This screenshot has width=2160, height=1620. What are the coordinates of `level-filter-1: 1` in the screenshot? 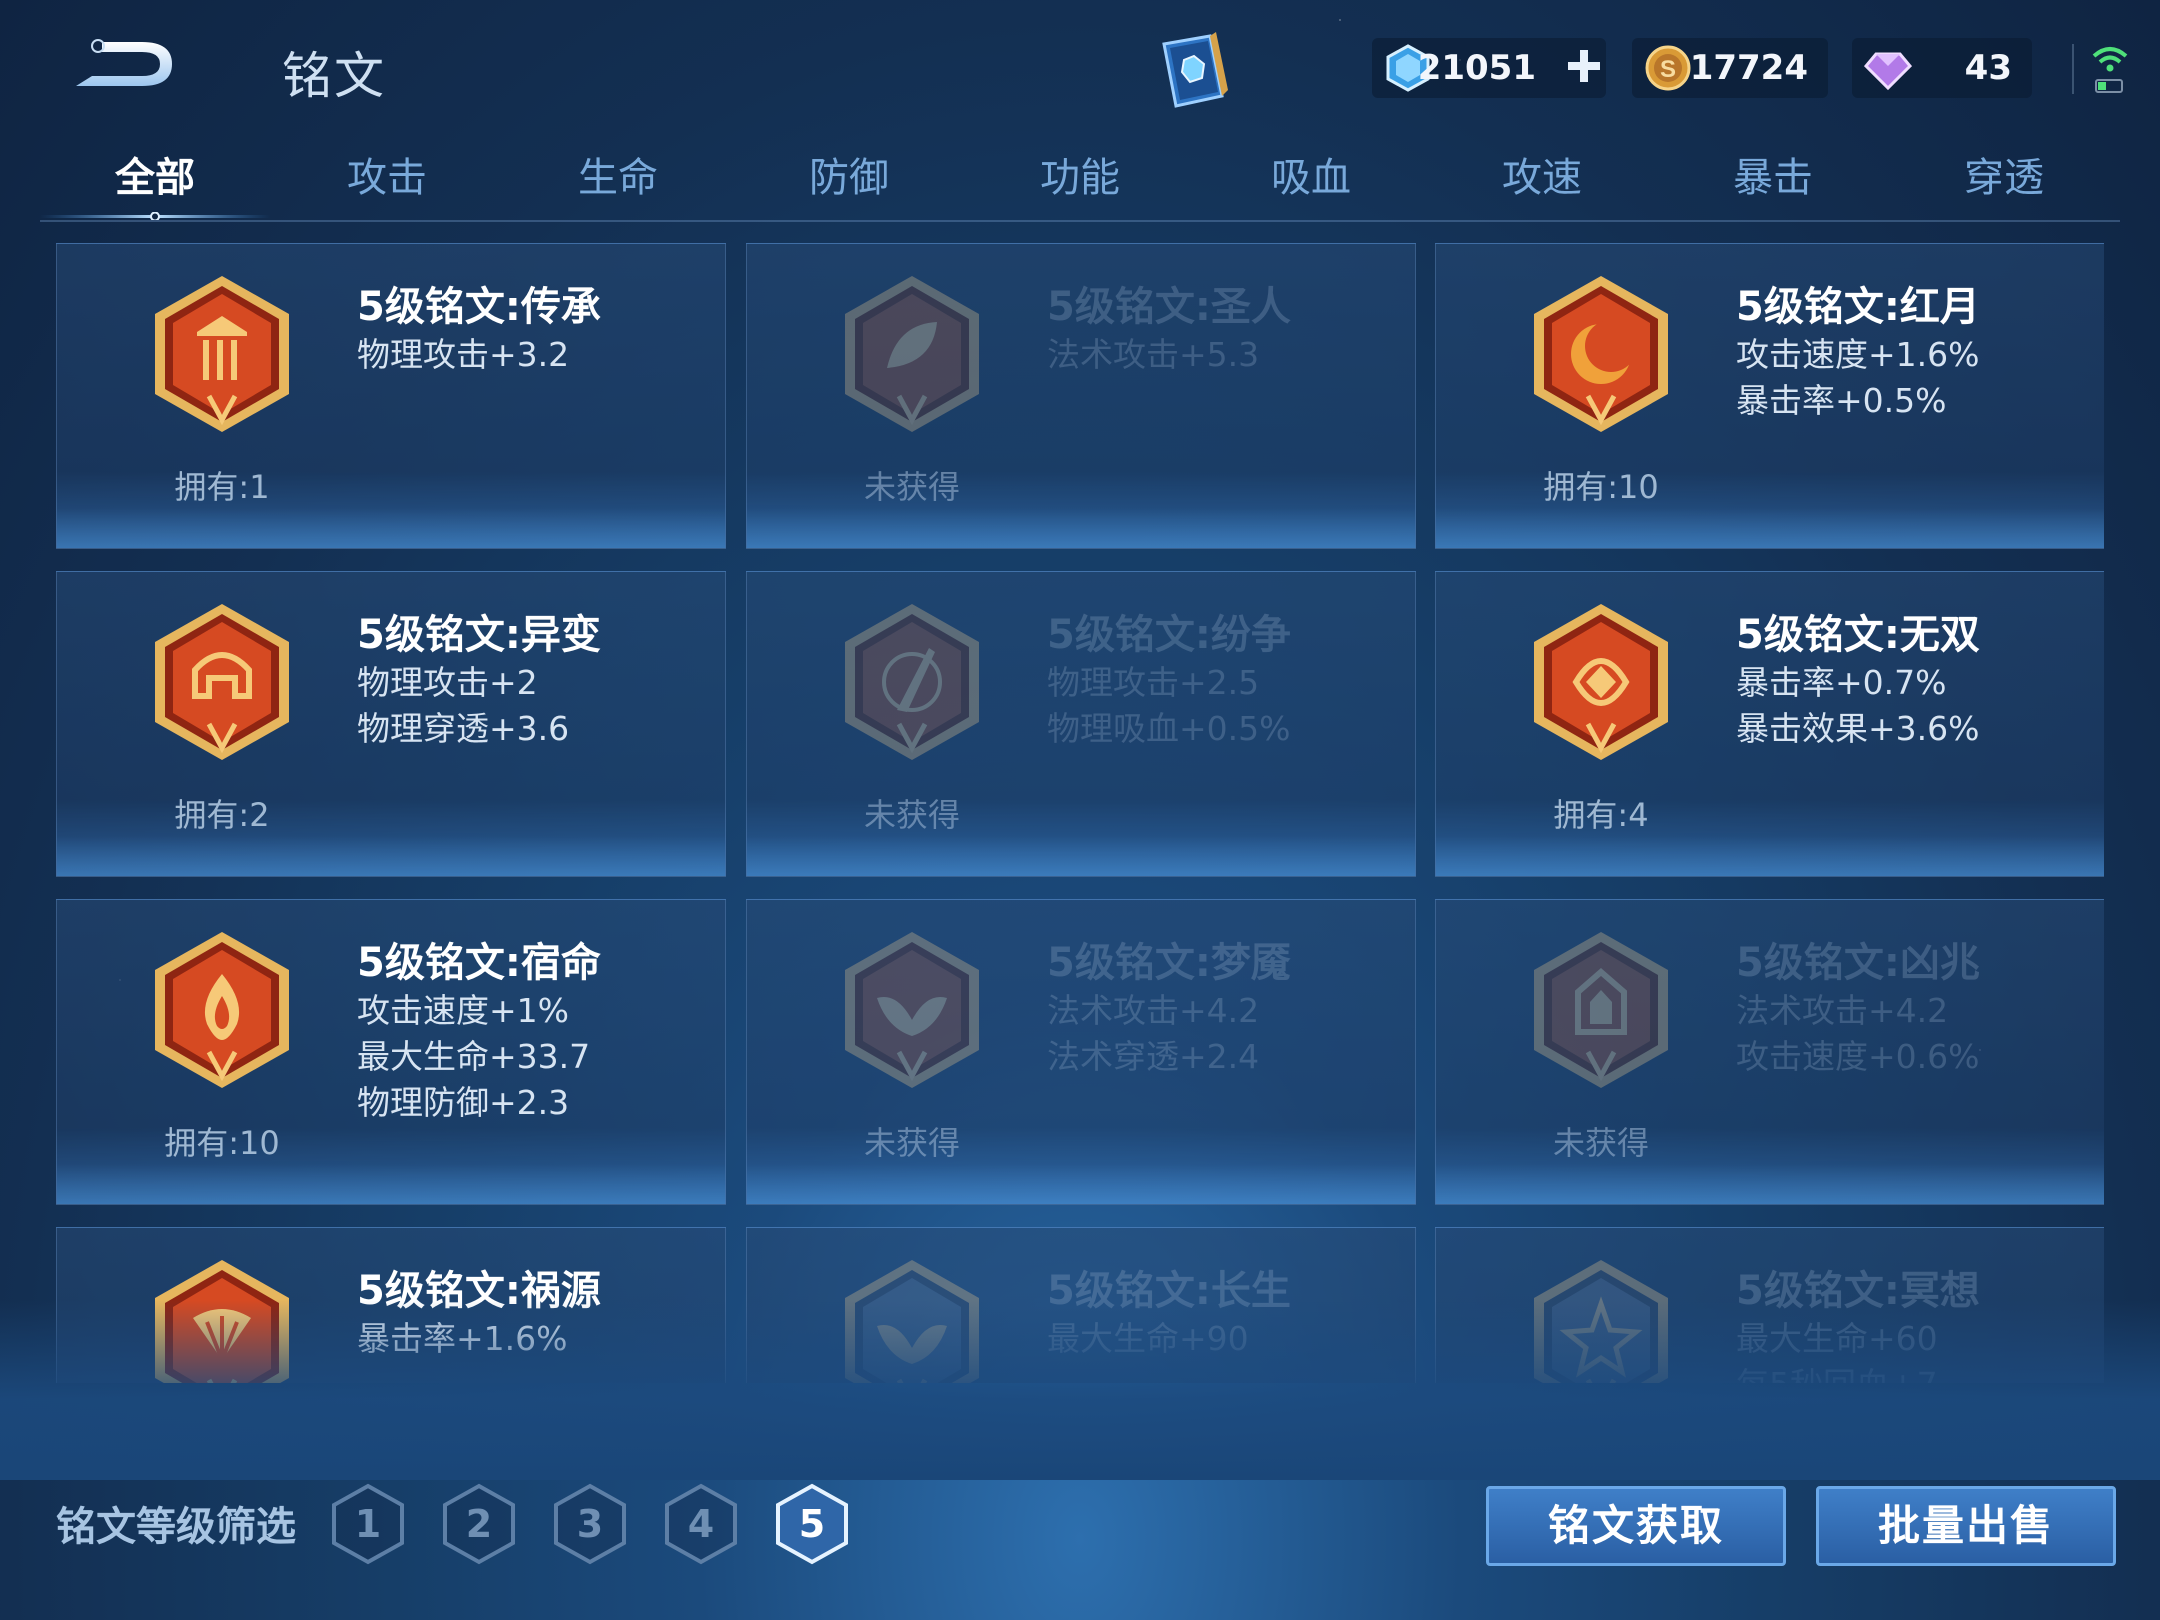 It's located at (368, 1524).